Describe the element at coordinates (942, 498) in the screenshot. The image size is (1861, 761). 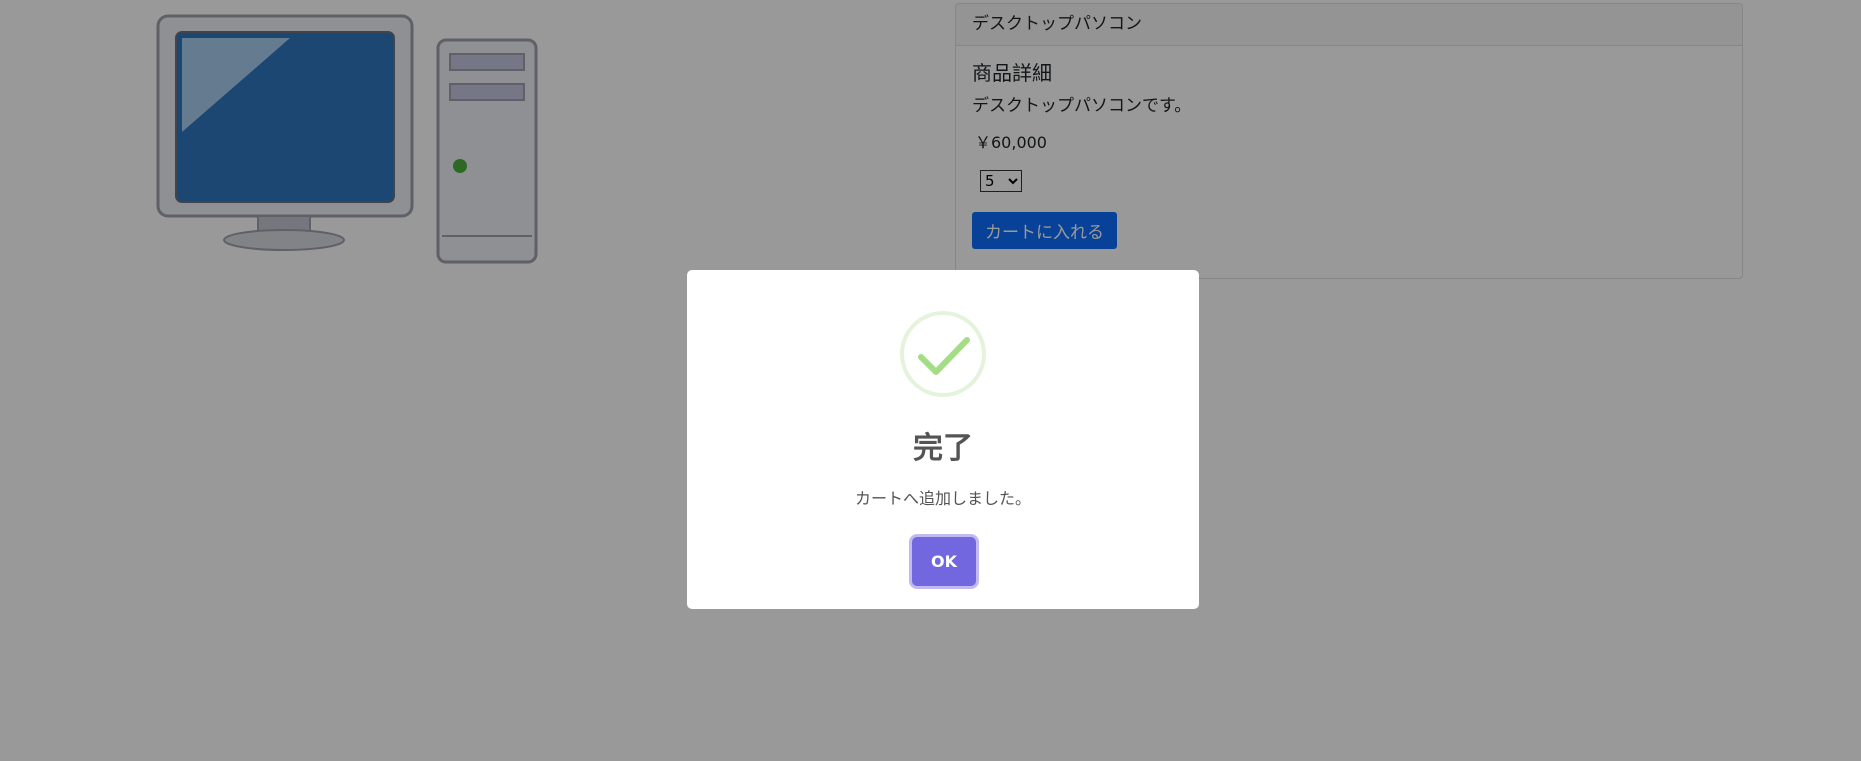
I see `dialog-message: カートへ追加しました。` at that location.